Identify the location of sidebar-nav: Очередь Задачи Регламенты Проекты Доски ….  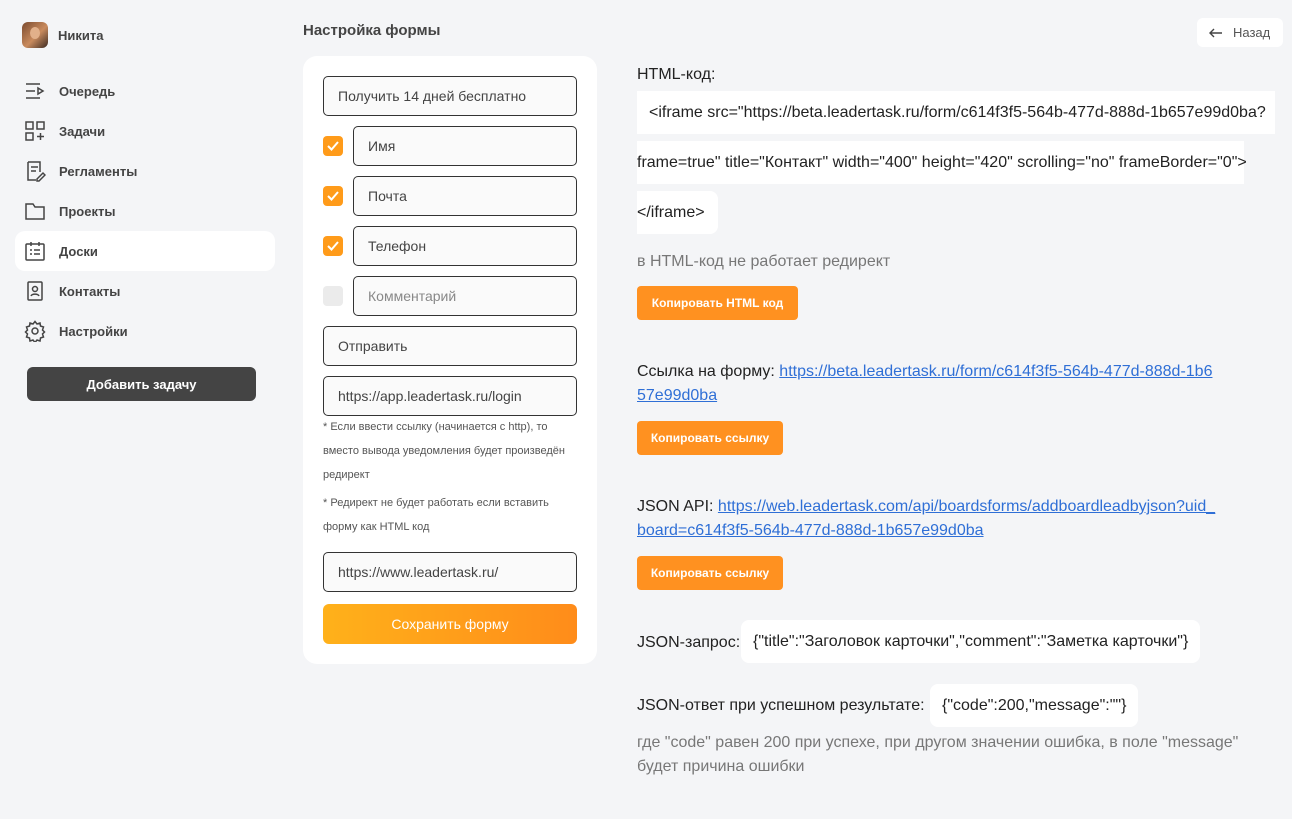
(145, 211).